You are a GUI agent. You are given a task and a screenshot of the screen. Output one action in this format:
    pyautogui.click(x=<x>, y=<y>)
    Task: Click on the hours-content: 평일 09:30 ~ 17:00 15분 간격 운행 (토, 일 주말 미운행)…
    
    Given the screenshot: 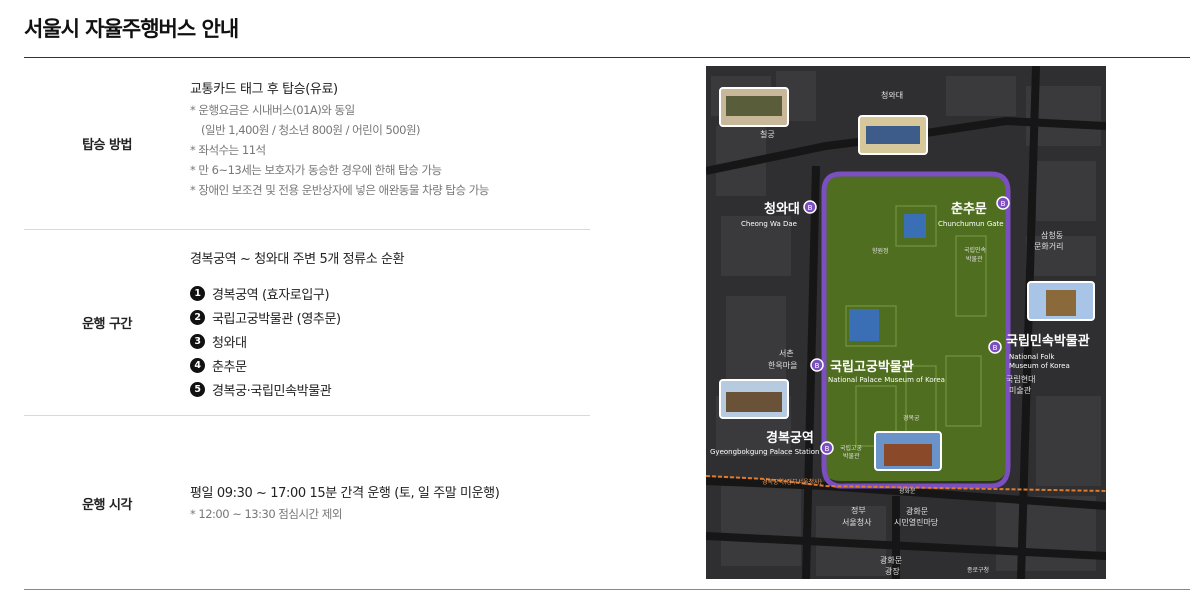 What is the action you would take?
    pyautogui.click(x=390, y=503)
    